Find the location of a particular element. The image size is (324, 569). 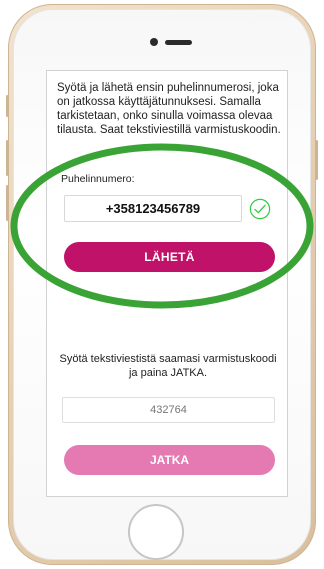

home-button is located at coordinates (156, 532).